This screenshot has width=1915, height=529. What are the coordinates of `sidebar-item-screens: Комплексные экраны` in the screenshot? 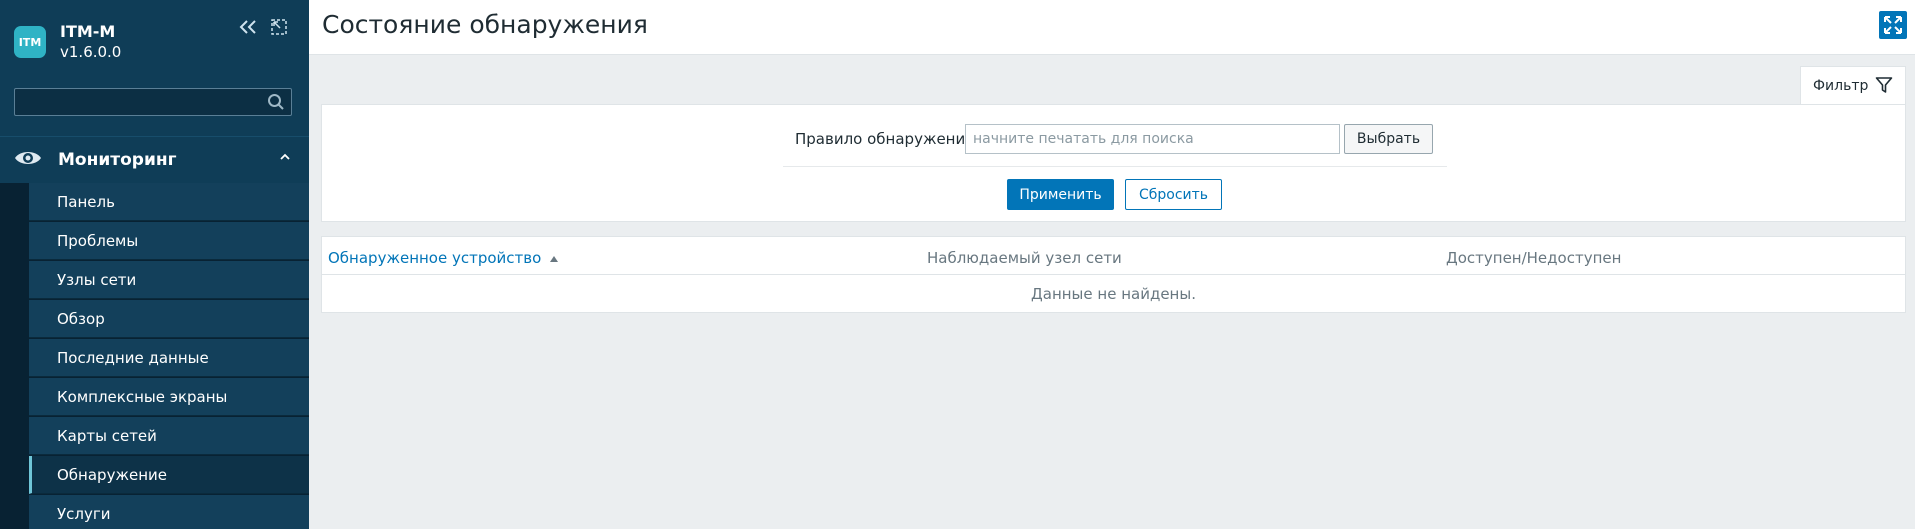 It's located at (169, 397).